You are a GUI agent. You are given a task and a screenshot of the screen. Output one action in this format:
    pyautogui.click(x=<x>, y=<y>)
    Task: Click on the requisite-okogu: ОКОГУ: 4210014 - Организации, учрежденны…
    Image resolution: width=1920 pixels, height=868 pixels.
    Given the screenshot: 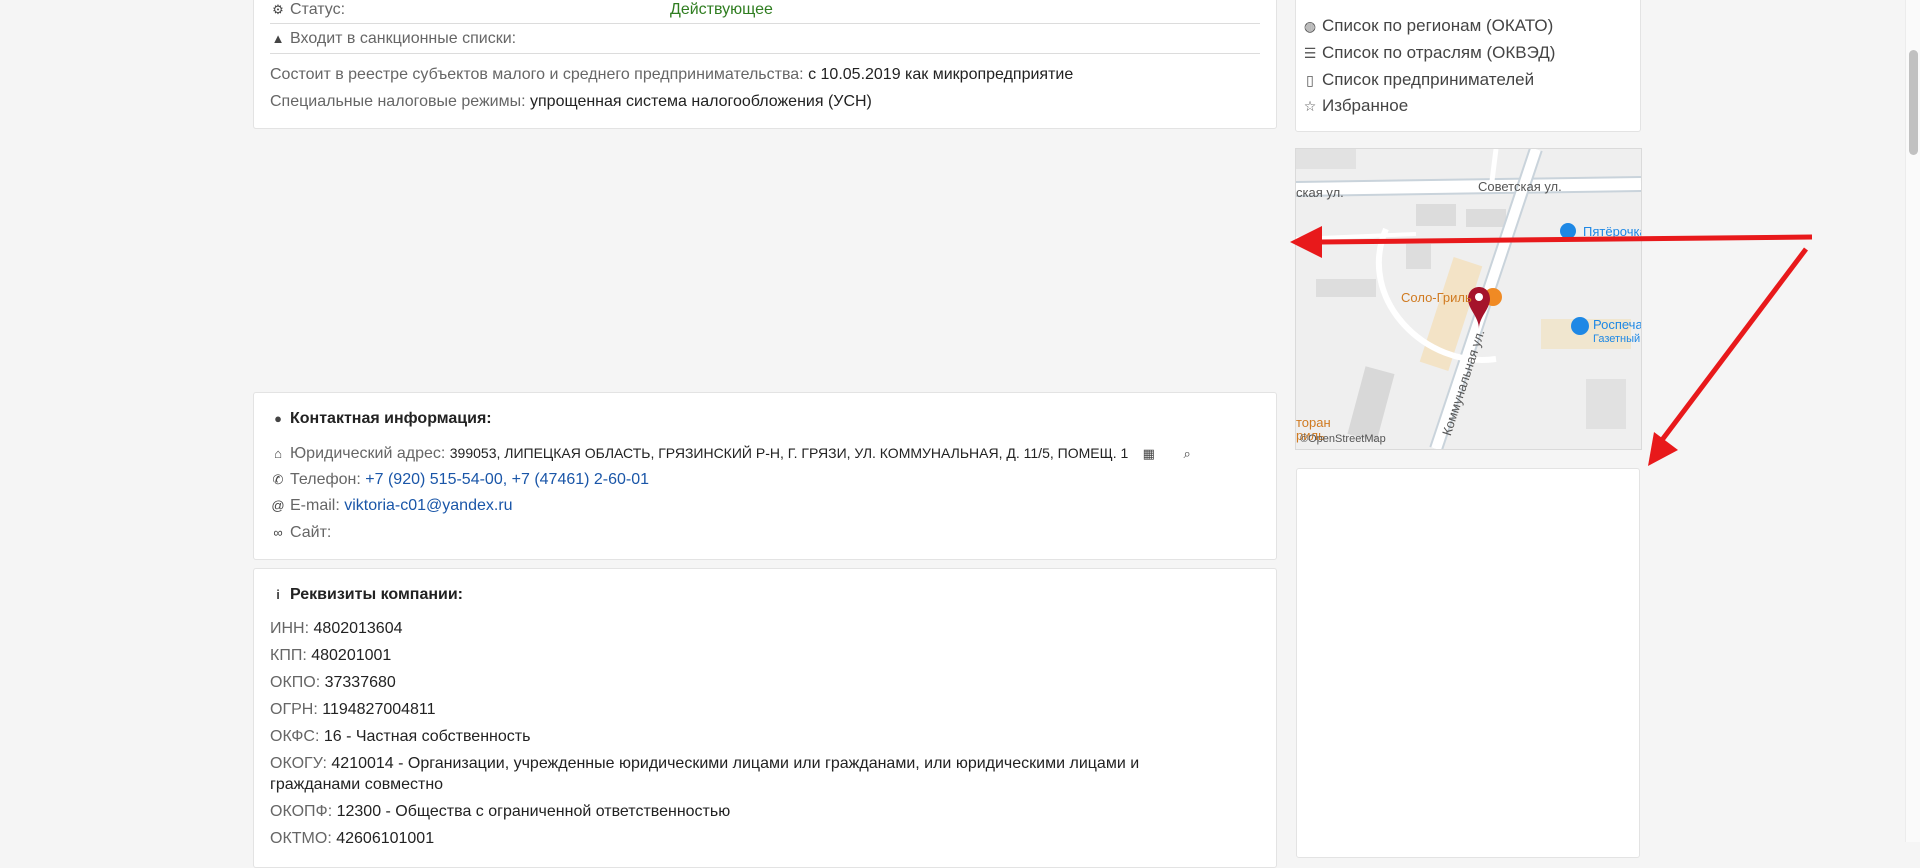 What is the action you would take?
    pyautogui.click(x=705, y=763)
    